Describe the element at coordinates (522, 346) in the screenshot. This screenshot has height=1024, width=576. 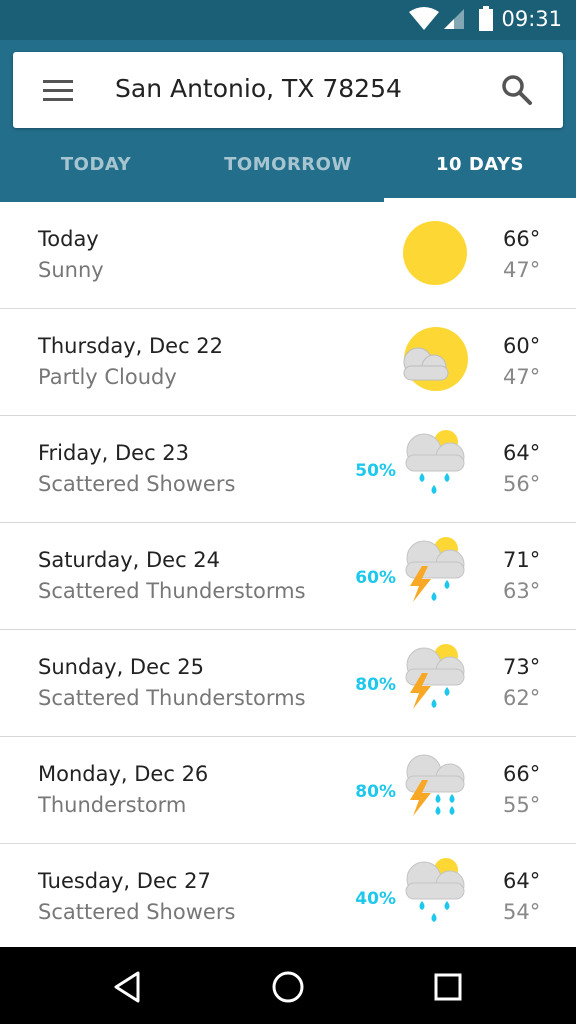
I see `high-temp: 60°` at that location.